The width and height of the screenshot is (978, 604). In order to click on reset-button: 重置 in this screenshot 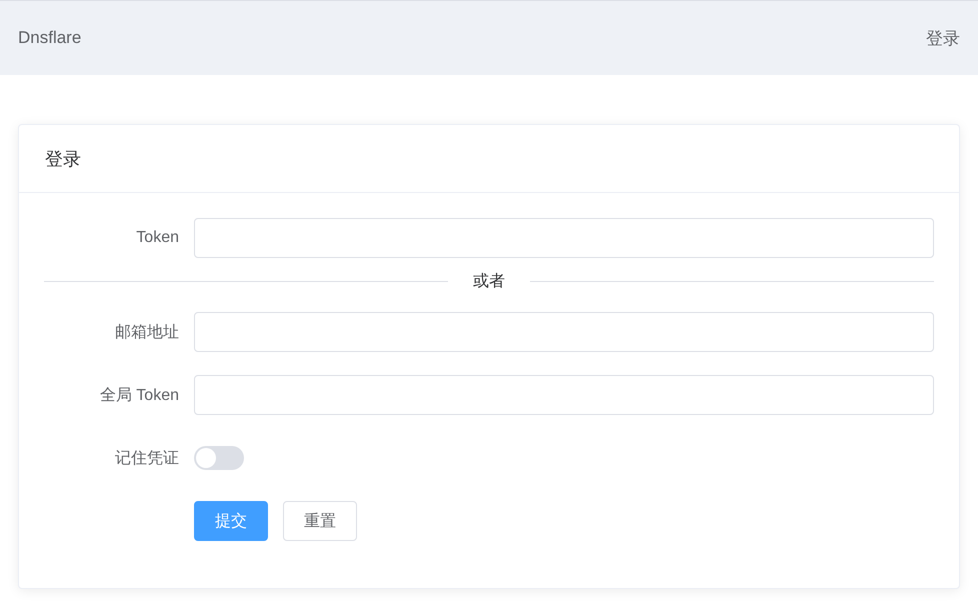, I will do `click(320, 521)`.